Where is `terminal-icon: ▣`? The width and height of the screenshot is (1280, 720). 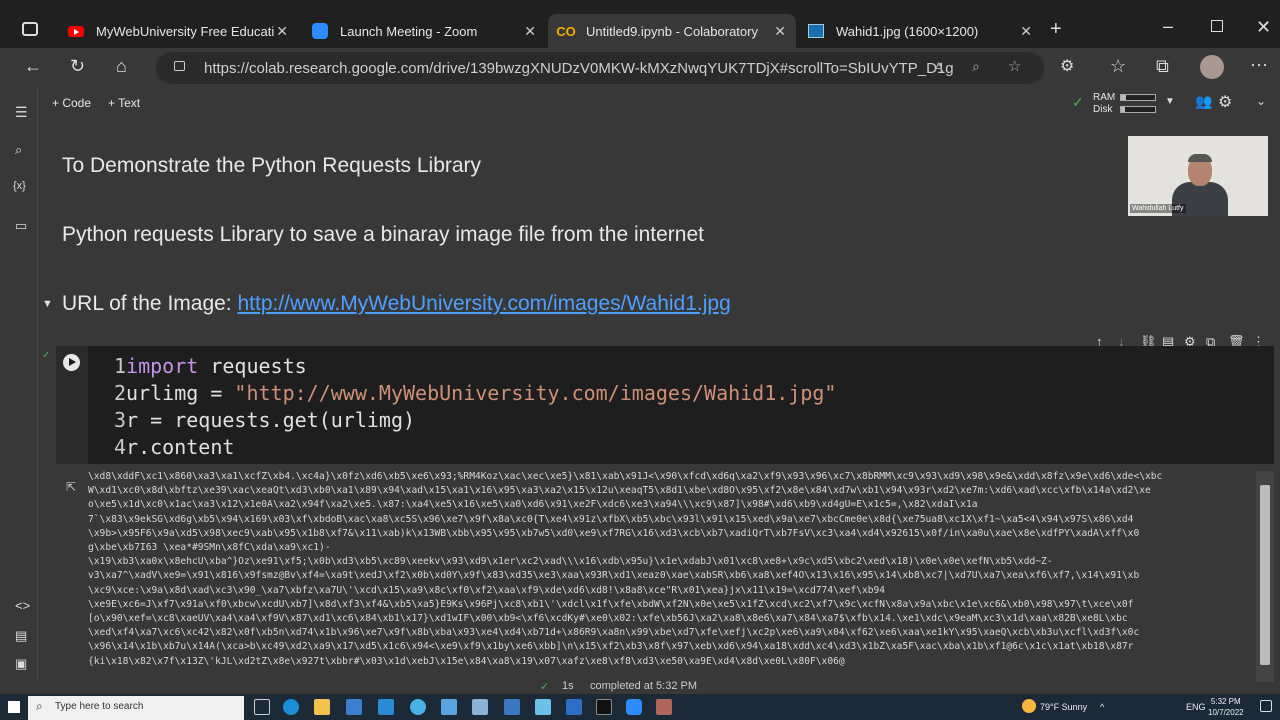 terminal-icon: ▣ is located at coordinates (21, 664).